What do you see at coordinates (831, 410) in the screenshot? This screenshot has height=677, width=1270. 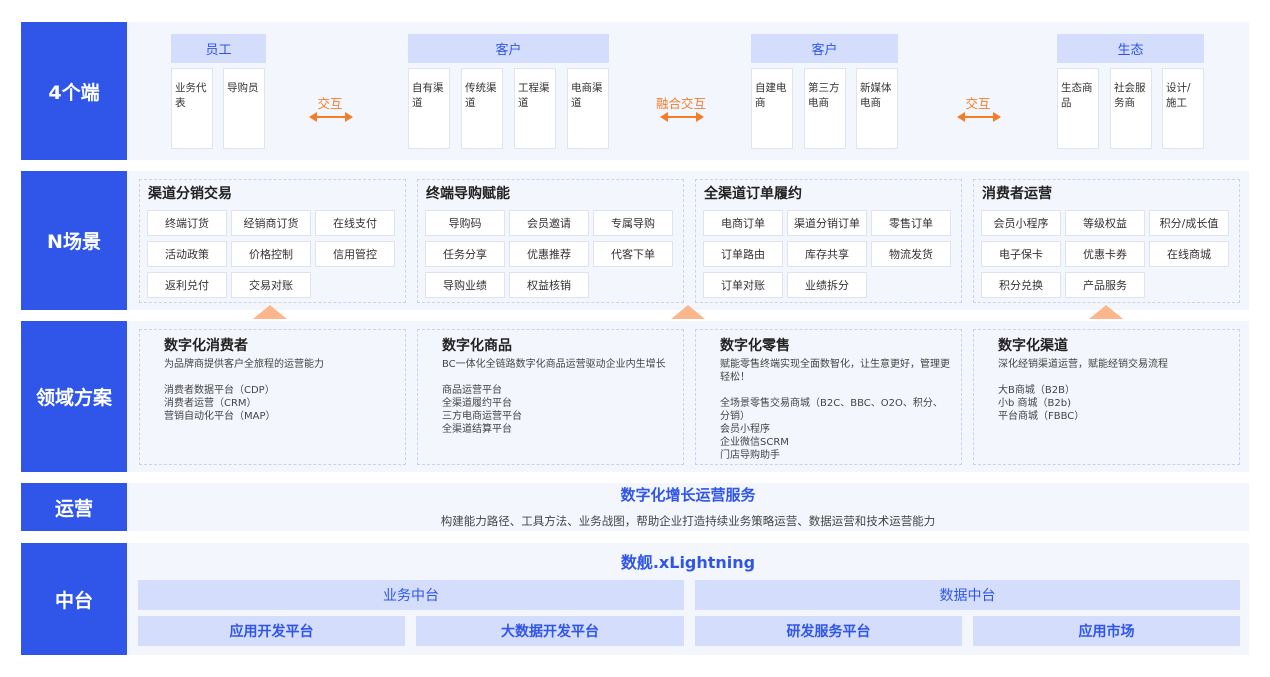 I see `domain-item: 全场景零售交易商城（B2C、BBC、O2O、积分、分销）` at bounding box center [831, 410].